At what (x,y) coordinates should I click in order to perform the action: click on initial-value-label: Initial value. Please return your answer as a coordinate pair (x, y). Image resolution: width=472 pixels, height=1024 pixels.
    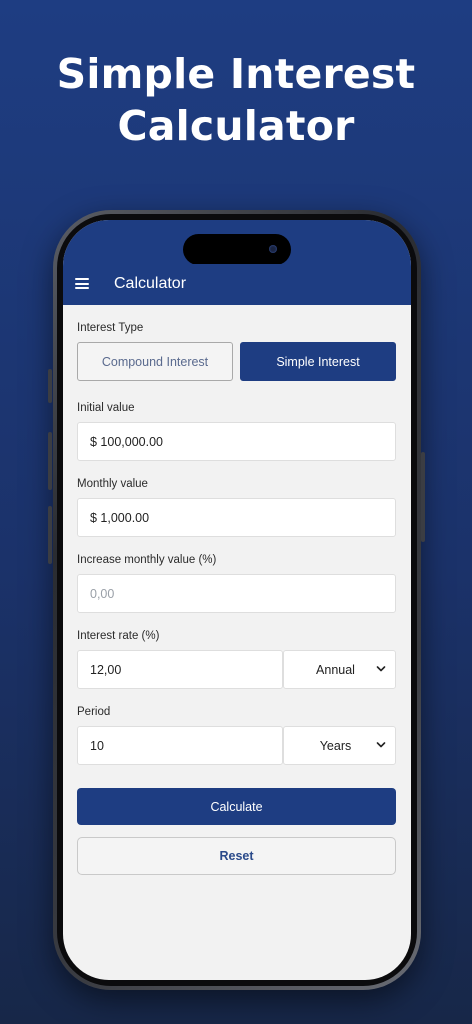
    Looking at the image, I should click on (106, 408).